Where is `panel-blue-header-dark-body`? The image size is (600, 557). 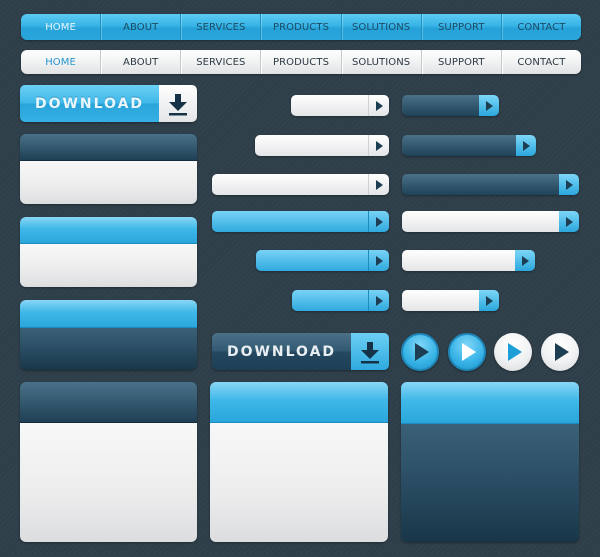
panel-blue-header-dark-body is located at coordinates (108, 335).